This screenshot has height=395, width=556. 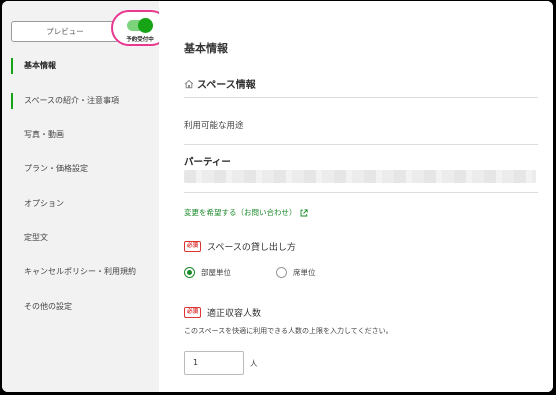 I want to click on capacity-label: 適正収容人数, so click(x=234, y=314).